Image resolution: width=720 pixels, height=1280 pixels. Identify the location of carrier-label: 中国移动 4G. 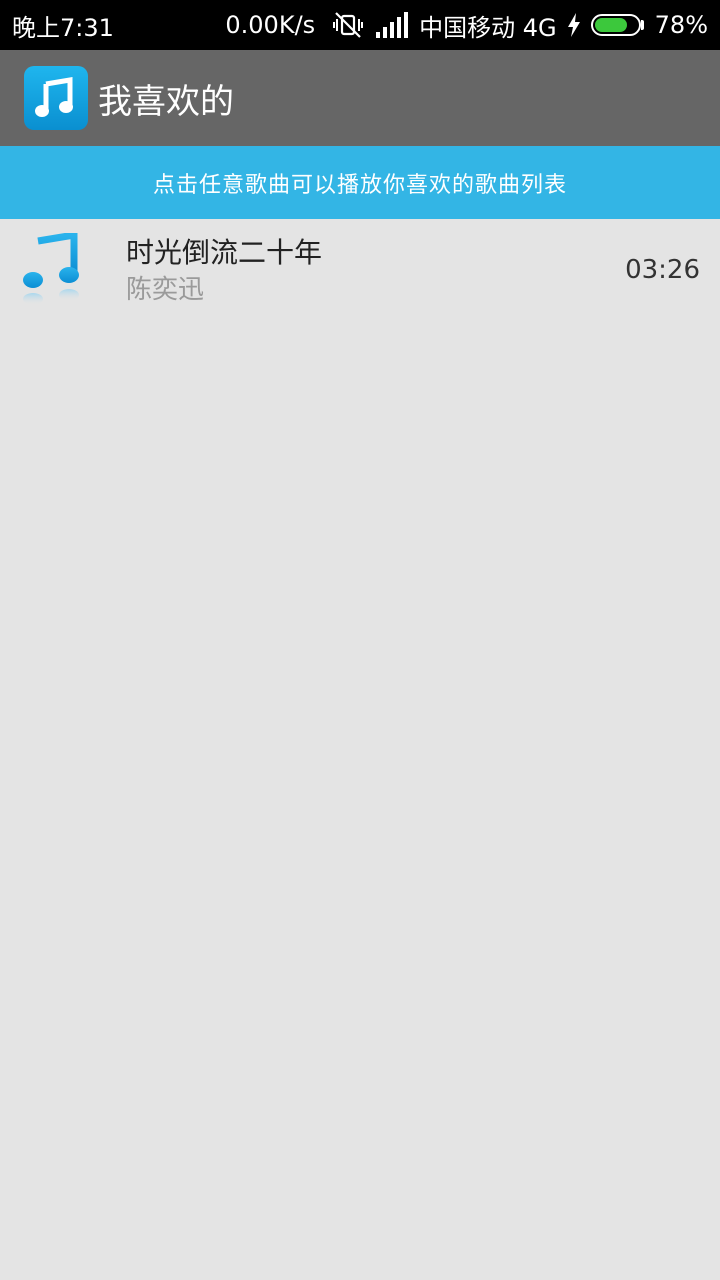
(488, 27).